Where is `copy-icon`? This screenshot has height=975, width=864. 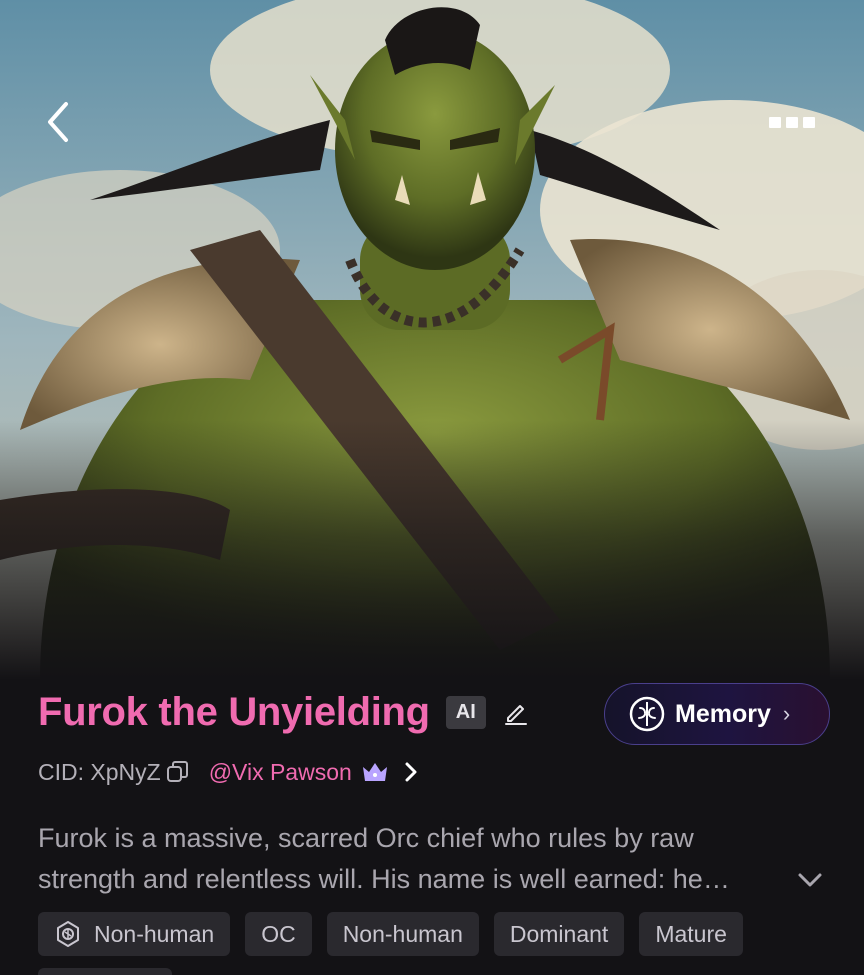 copy-icon is located at coordinates (178, 772).